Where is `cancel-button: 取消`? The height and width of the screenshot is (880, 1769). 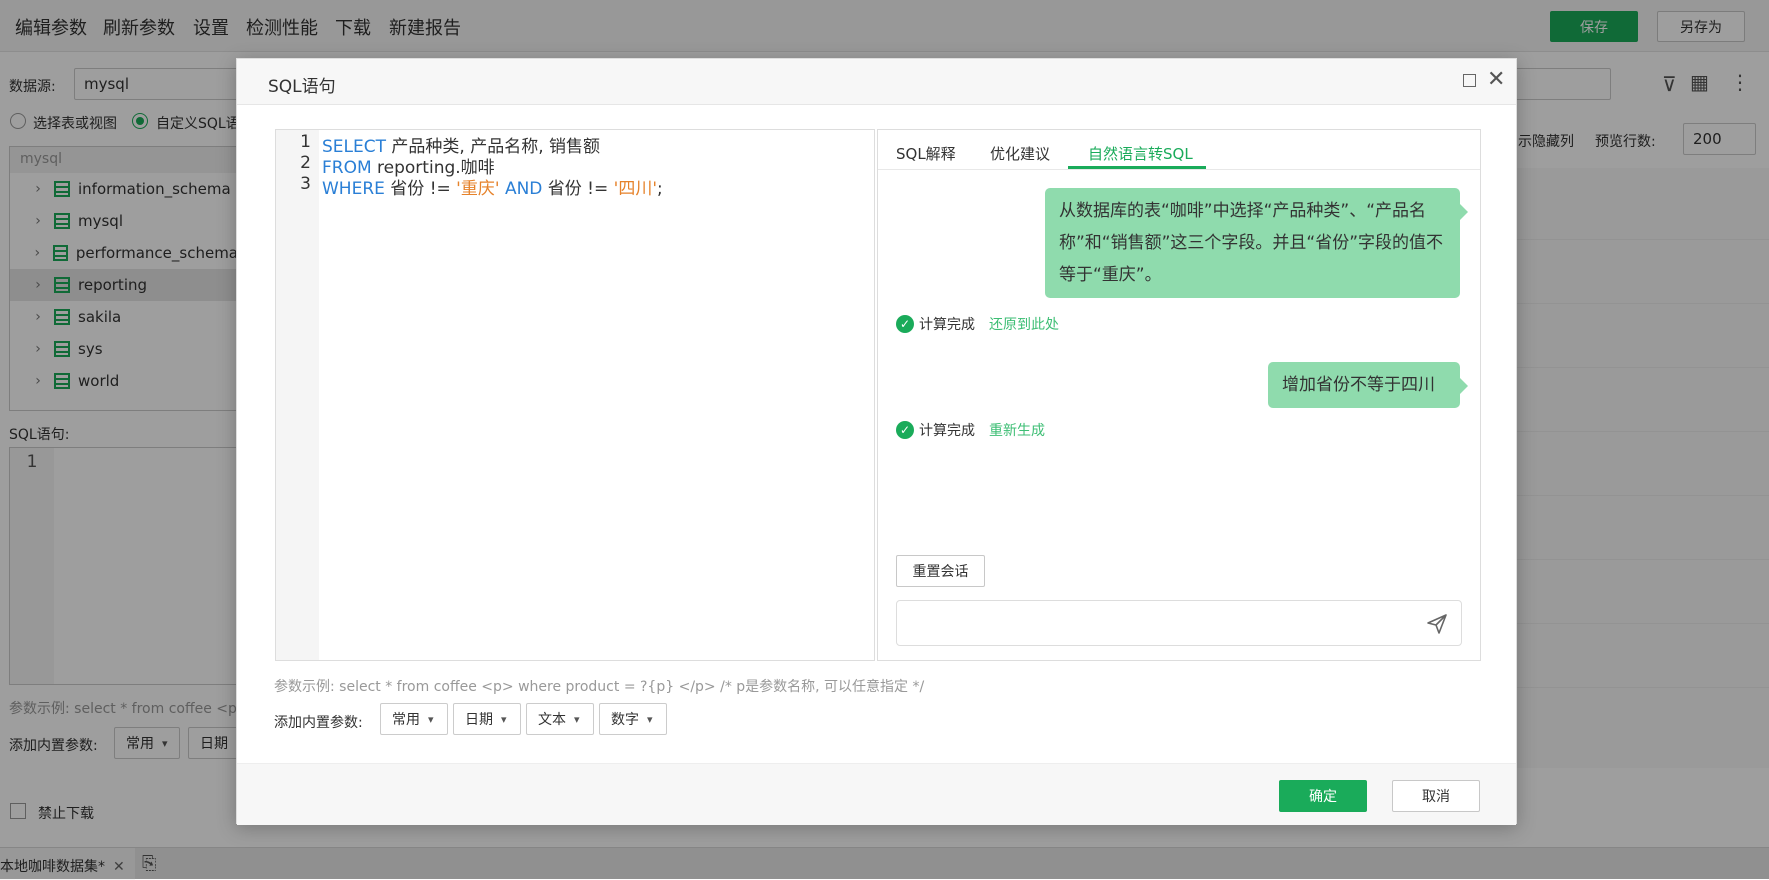
cancel-button: 取消 is located at coordinates (1436, 796).